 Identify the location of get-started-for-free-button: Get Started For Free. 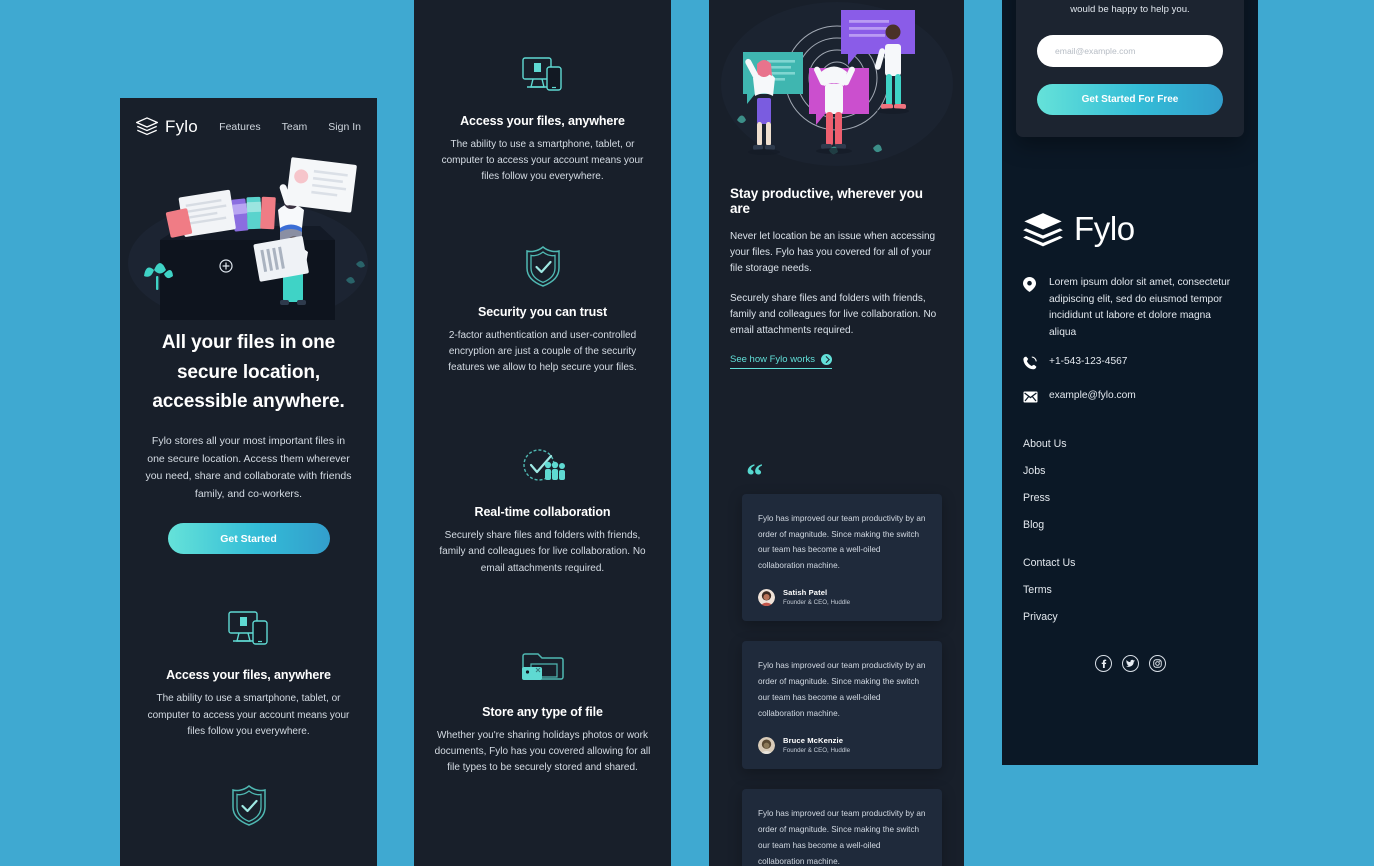
(1130, 100).